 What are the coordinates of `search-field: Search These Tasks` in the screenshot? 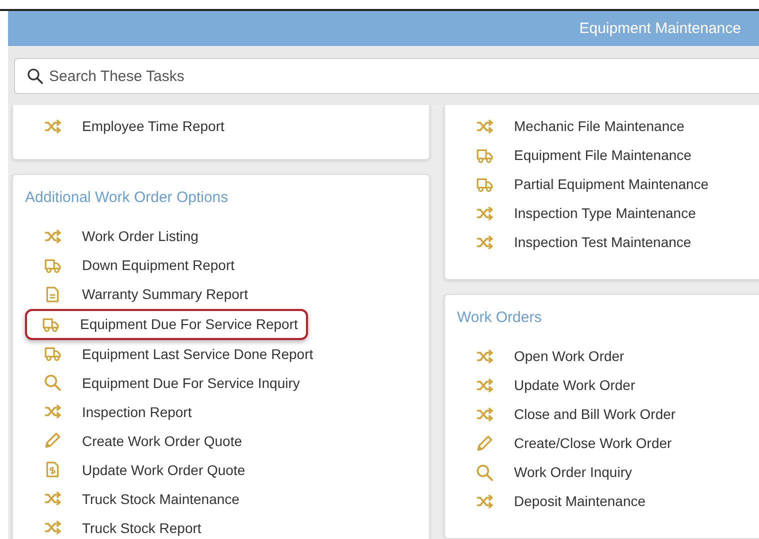 It's located at (386, 76).